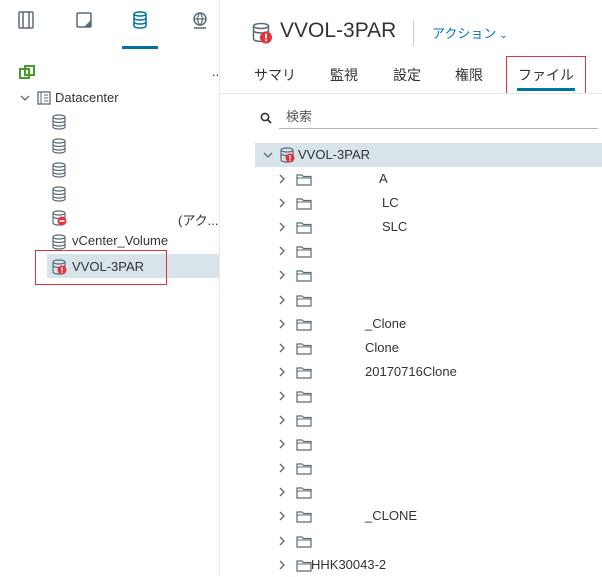 Image resolution: width=602 pixels, height=577 pixels. What do you see at coordinates (140, 20) in the screenshot?
I see `database-icon` at bounding box center [140, 20].